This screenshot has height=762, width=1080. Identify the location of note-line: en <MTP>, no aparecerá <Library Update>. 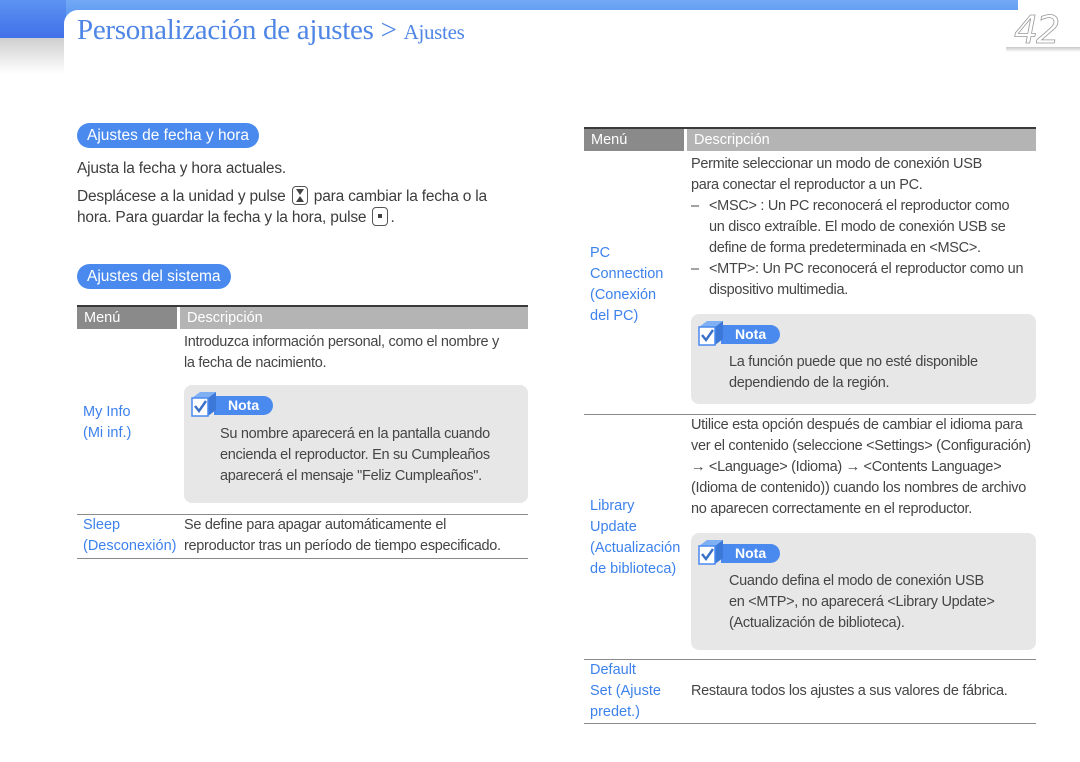
(862, 602).